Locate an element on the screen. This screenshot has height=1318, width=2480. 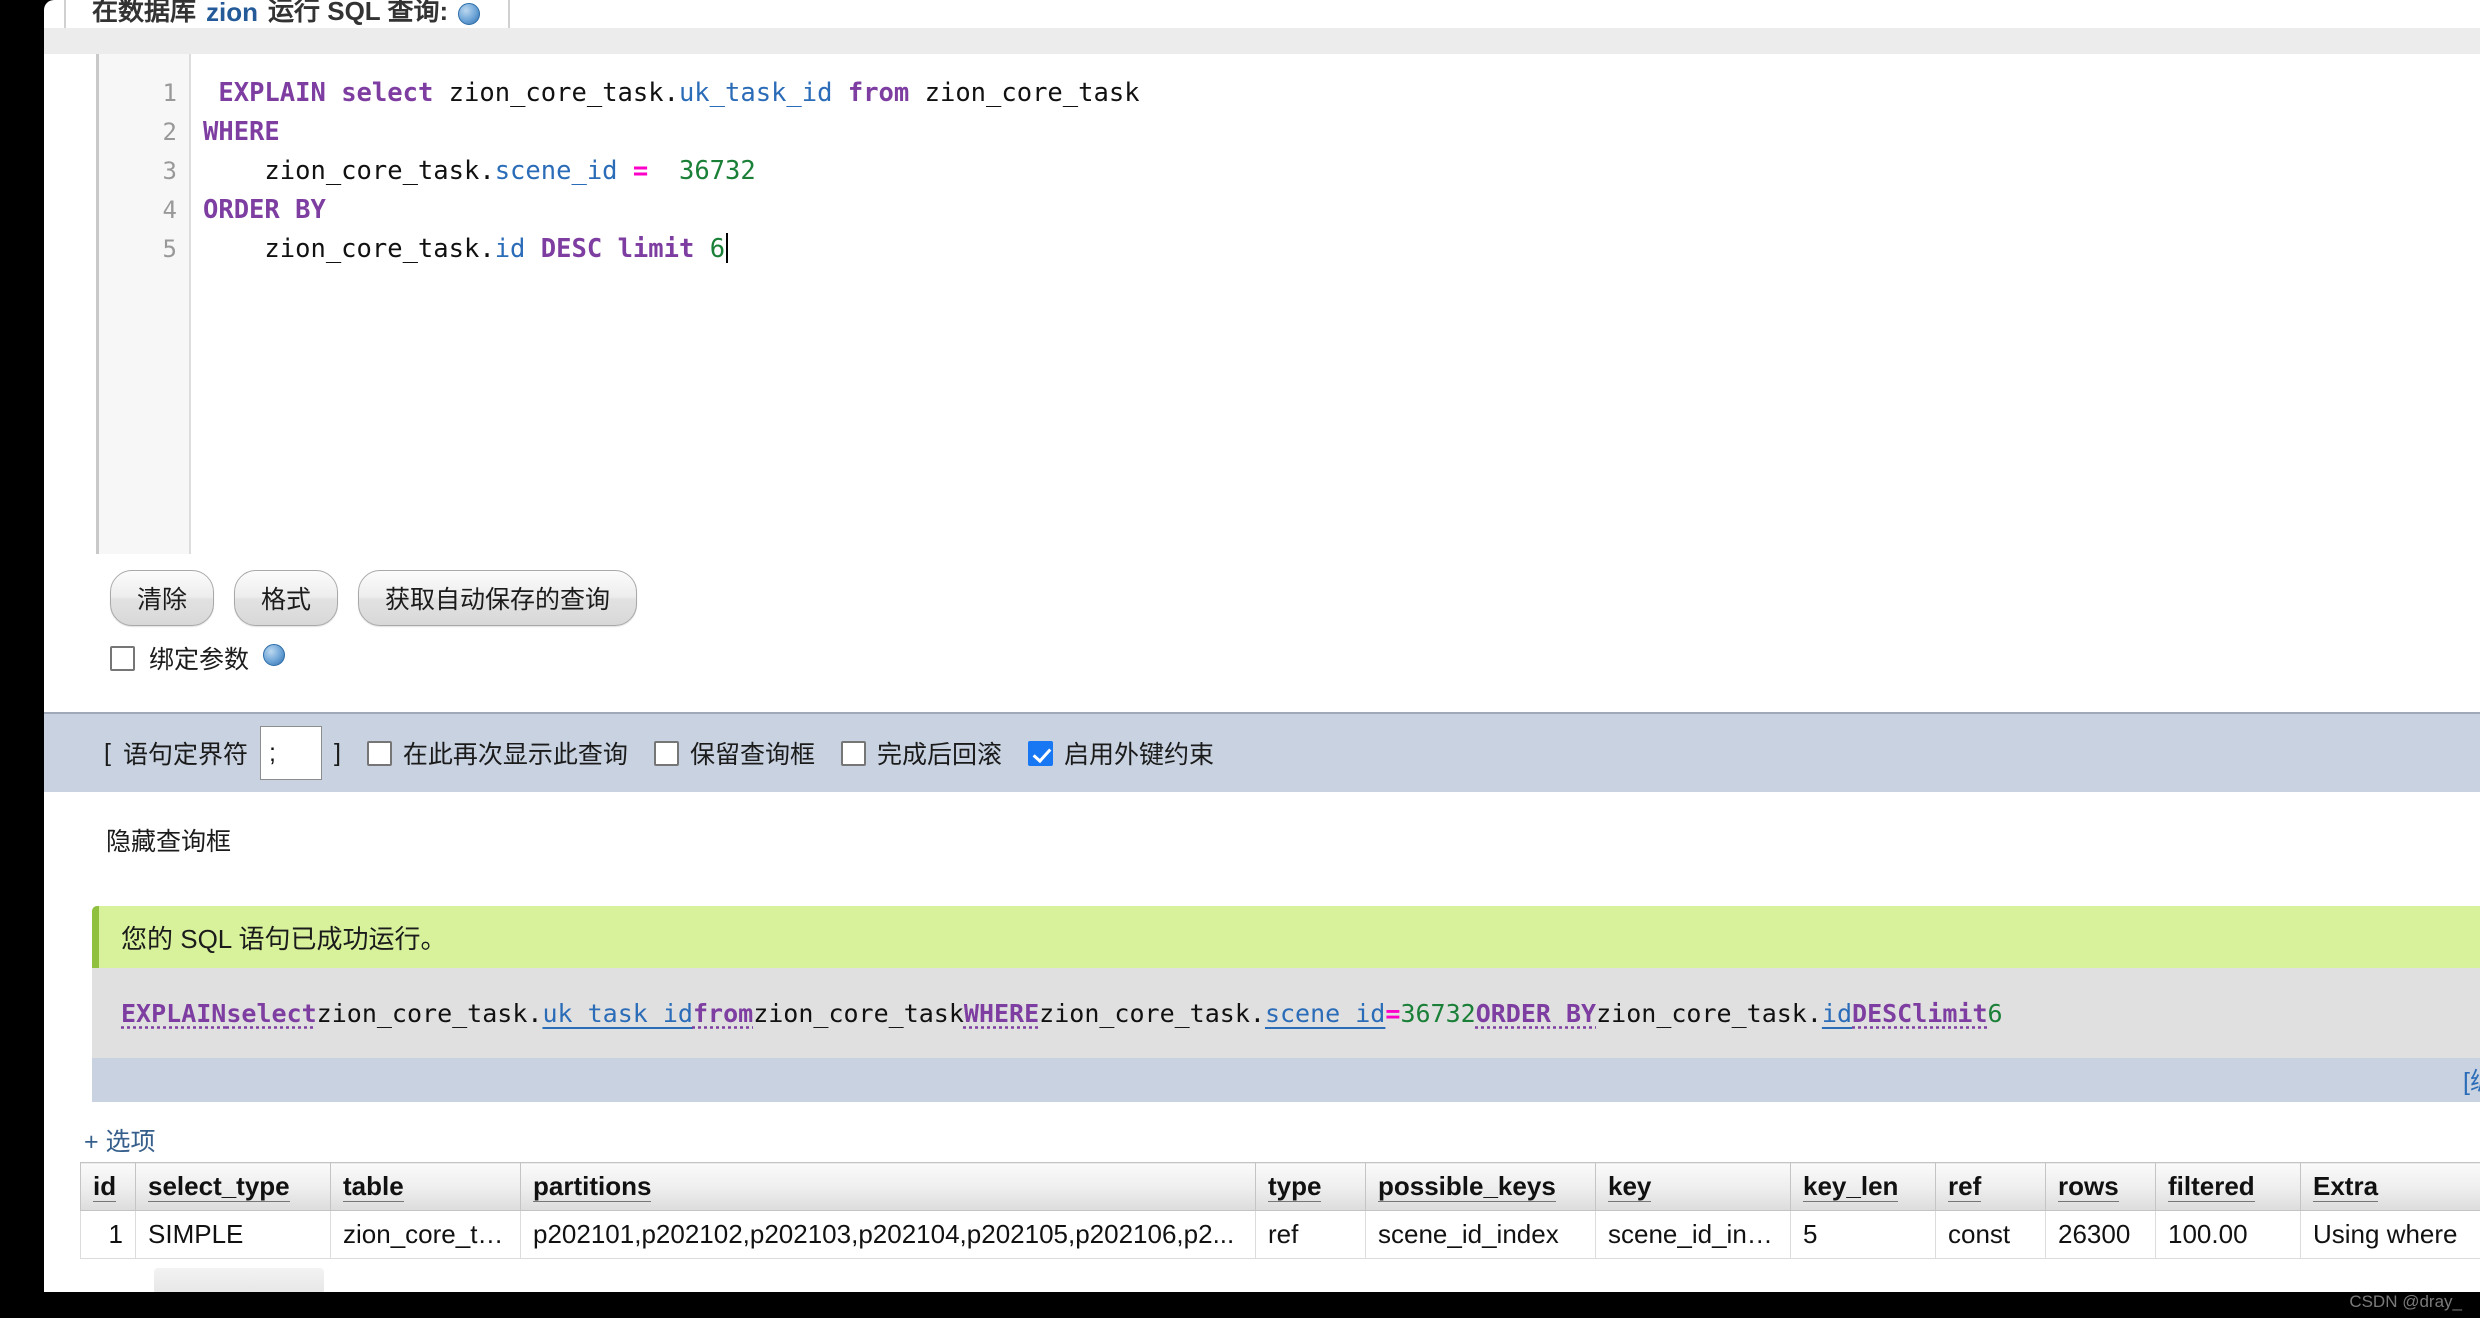
cell-key: scene_id_index is located at coordinates (1693, 1234).